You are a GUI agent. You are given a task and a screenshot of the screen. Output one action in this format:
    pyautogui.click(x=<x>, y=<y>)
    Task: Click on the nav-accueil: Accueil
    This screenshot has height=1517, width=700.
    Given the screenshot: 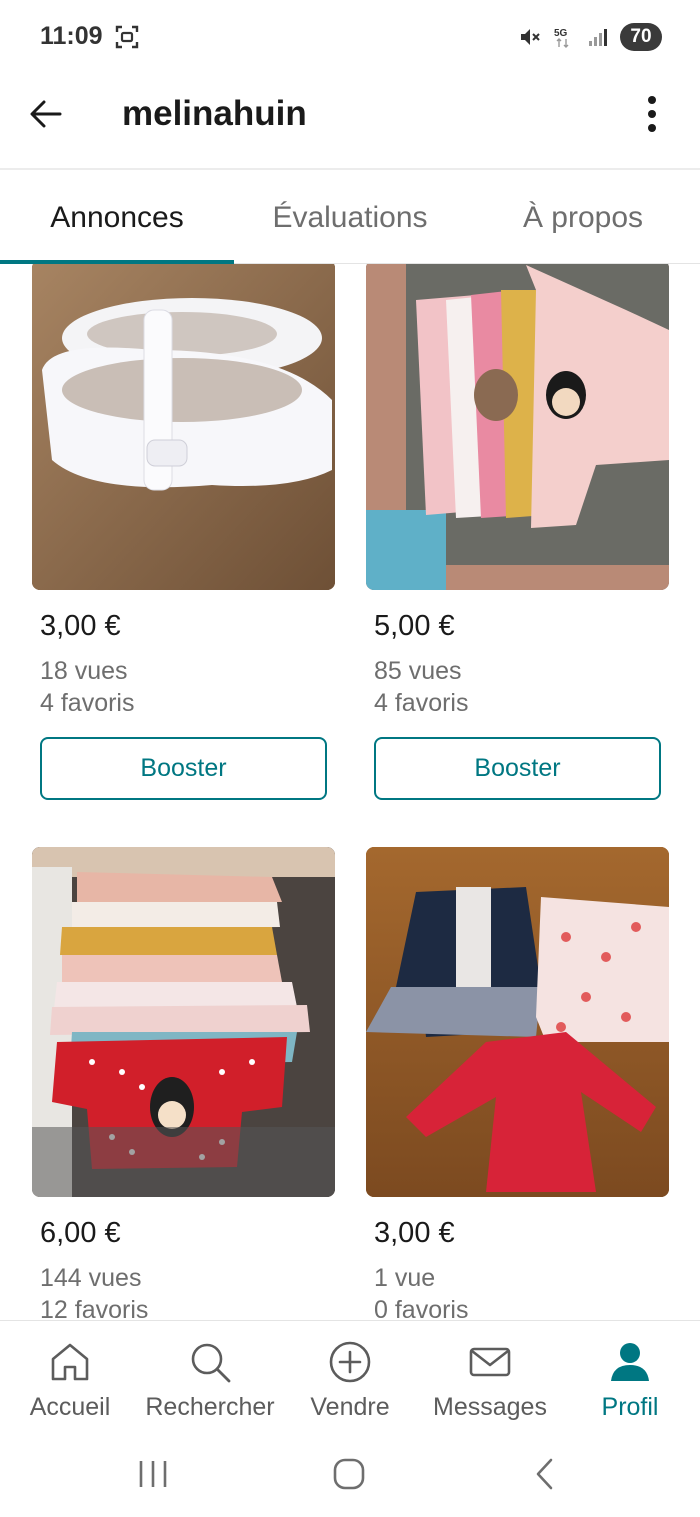 What is the action you would take?
    pyautogui.click(x=70, y=1380)
    